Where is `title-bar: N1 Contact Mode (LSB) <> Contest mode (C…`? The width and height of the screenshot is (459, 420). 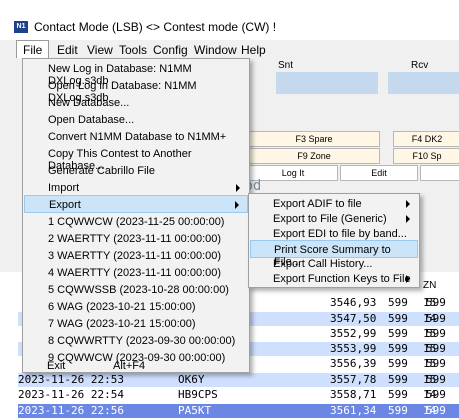
title-bar: N1 Contact Mode (LSB) <> Contest mode (C… is located at coordinates (229, 20).